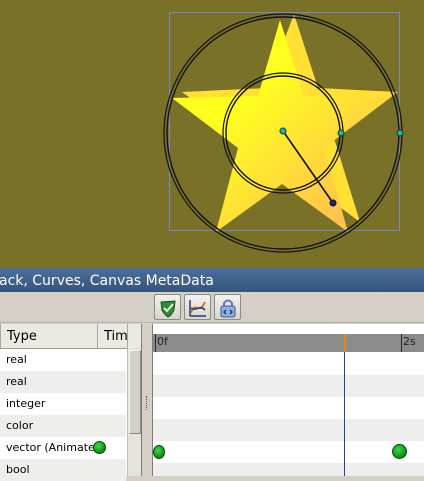 This screenshot has height=481, width=424. I want to click on params-panel-button, so click(167, 307).